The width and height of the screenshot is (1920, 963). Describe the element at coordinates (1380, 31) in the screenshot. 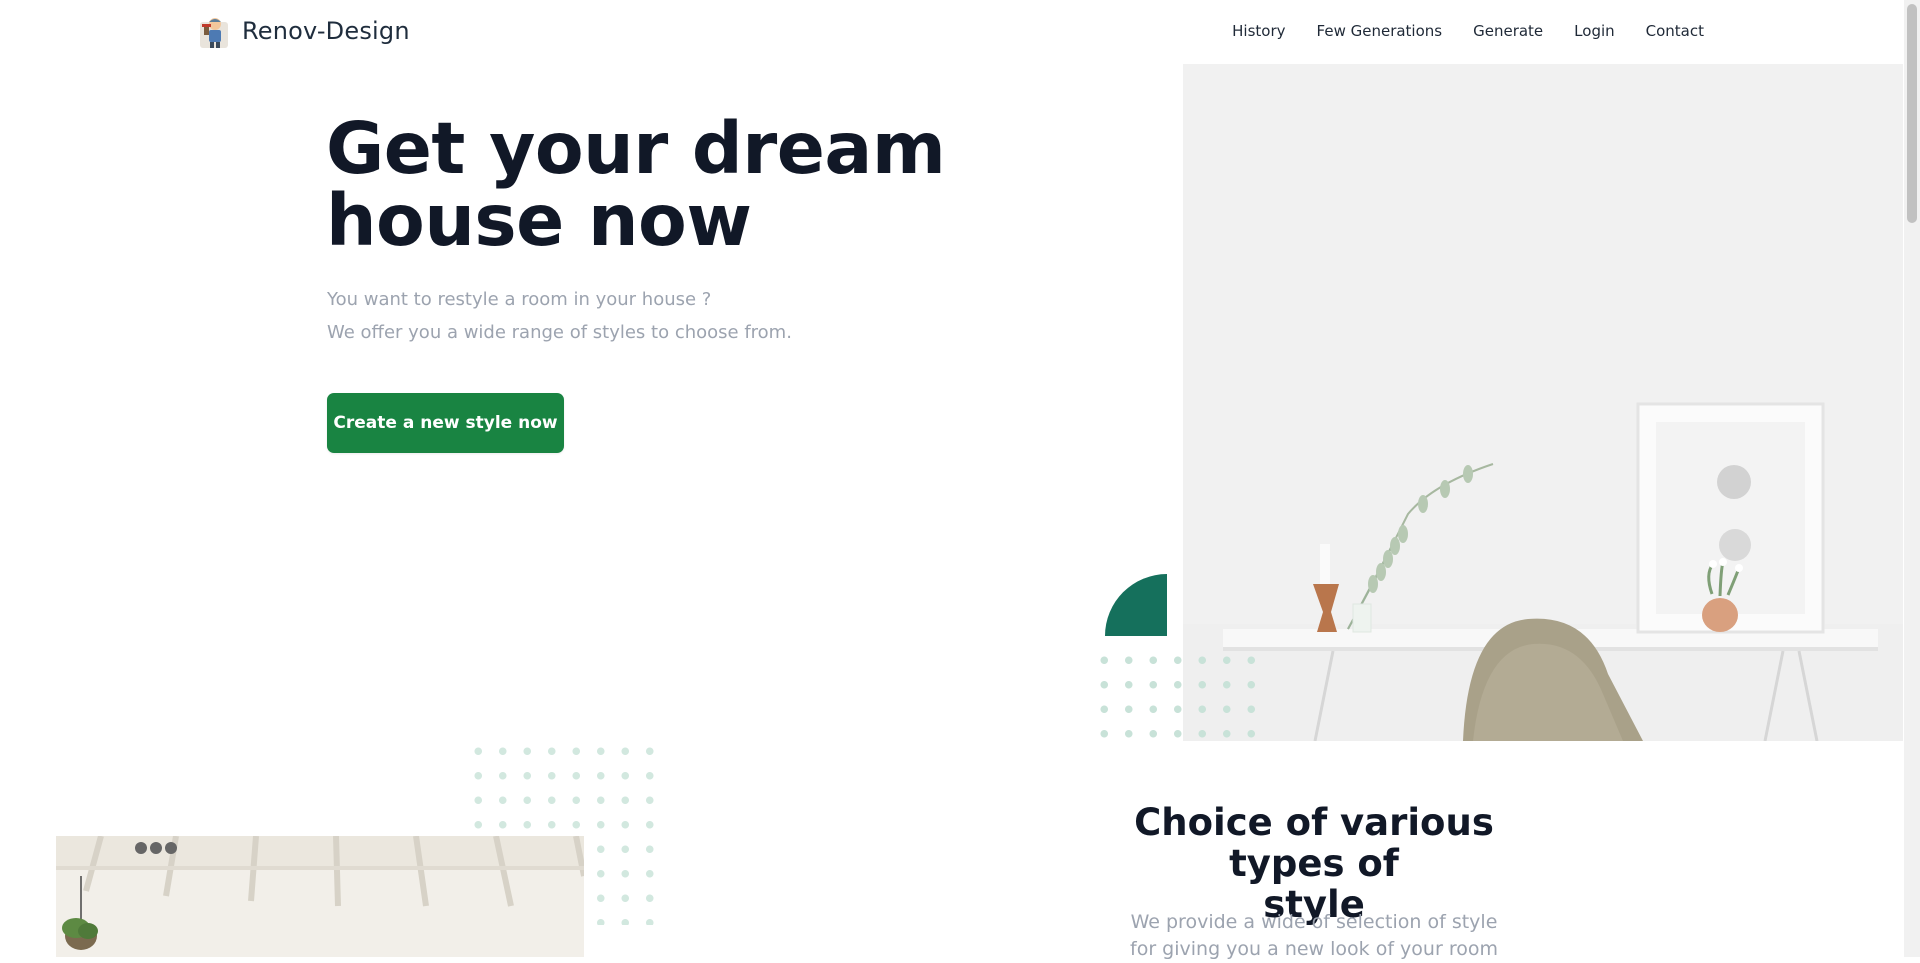

I see `nav-few-generations: Few Generations` at that location.